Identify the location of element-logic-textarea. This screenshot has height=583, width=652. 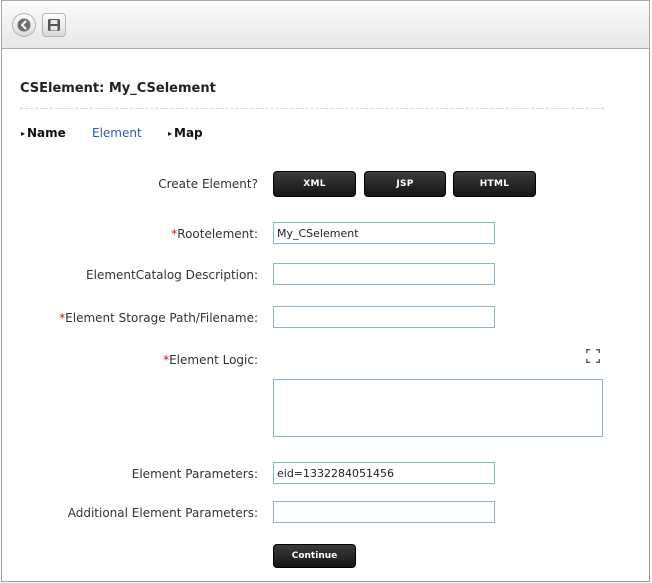
(438, 408).